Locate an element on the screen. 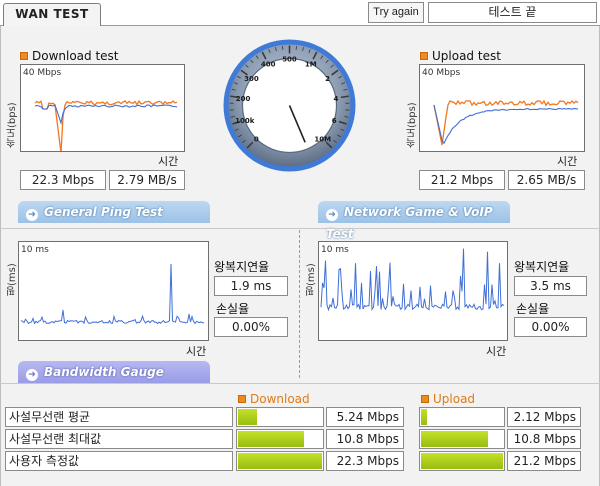  upload-series-orange is located at coordinates (506, 122).